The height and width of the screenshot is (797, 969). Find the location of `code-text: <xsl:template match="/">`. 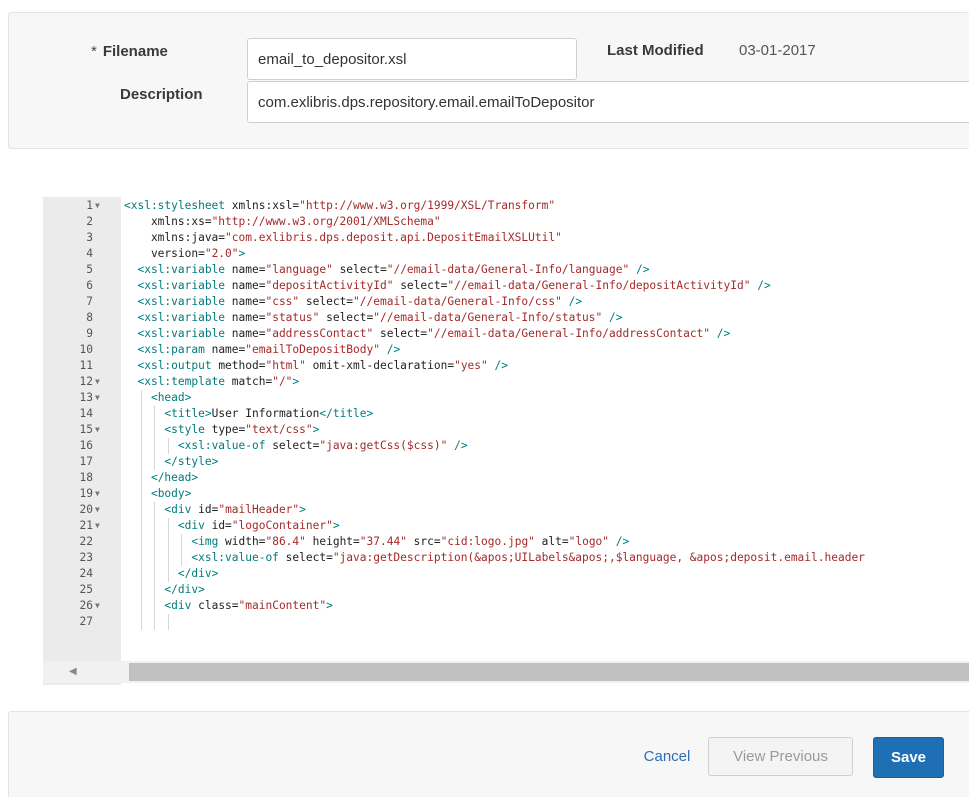

code-text: <xsl:template match="/"> is located at coordinates (218, 381).